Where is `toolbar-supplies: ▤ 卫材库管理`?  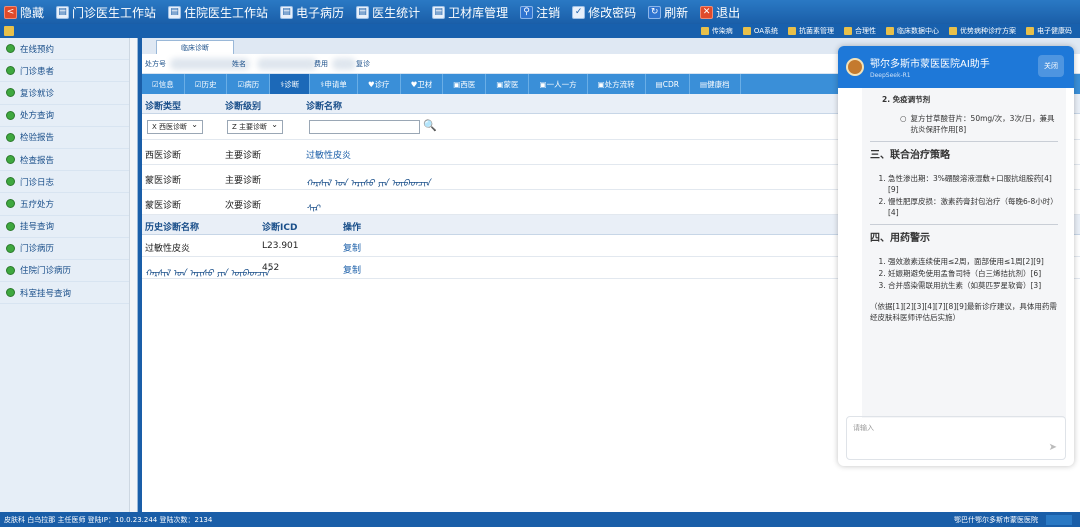 toolbar-supplies: ▤ 卫材库管理 is located at coordinates (470, 12).